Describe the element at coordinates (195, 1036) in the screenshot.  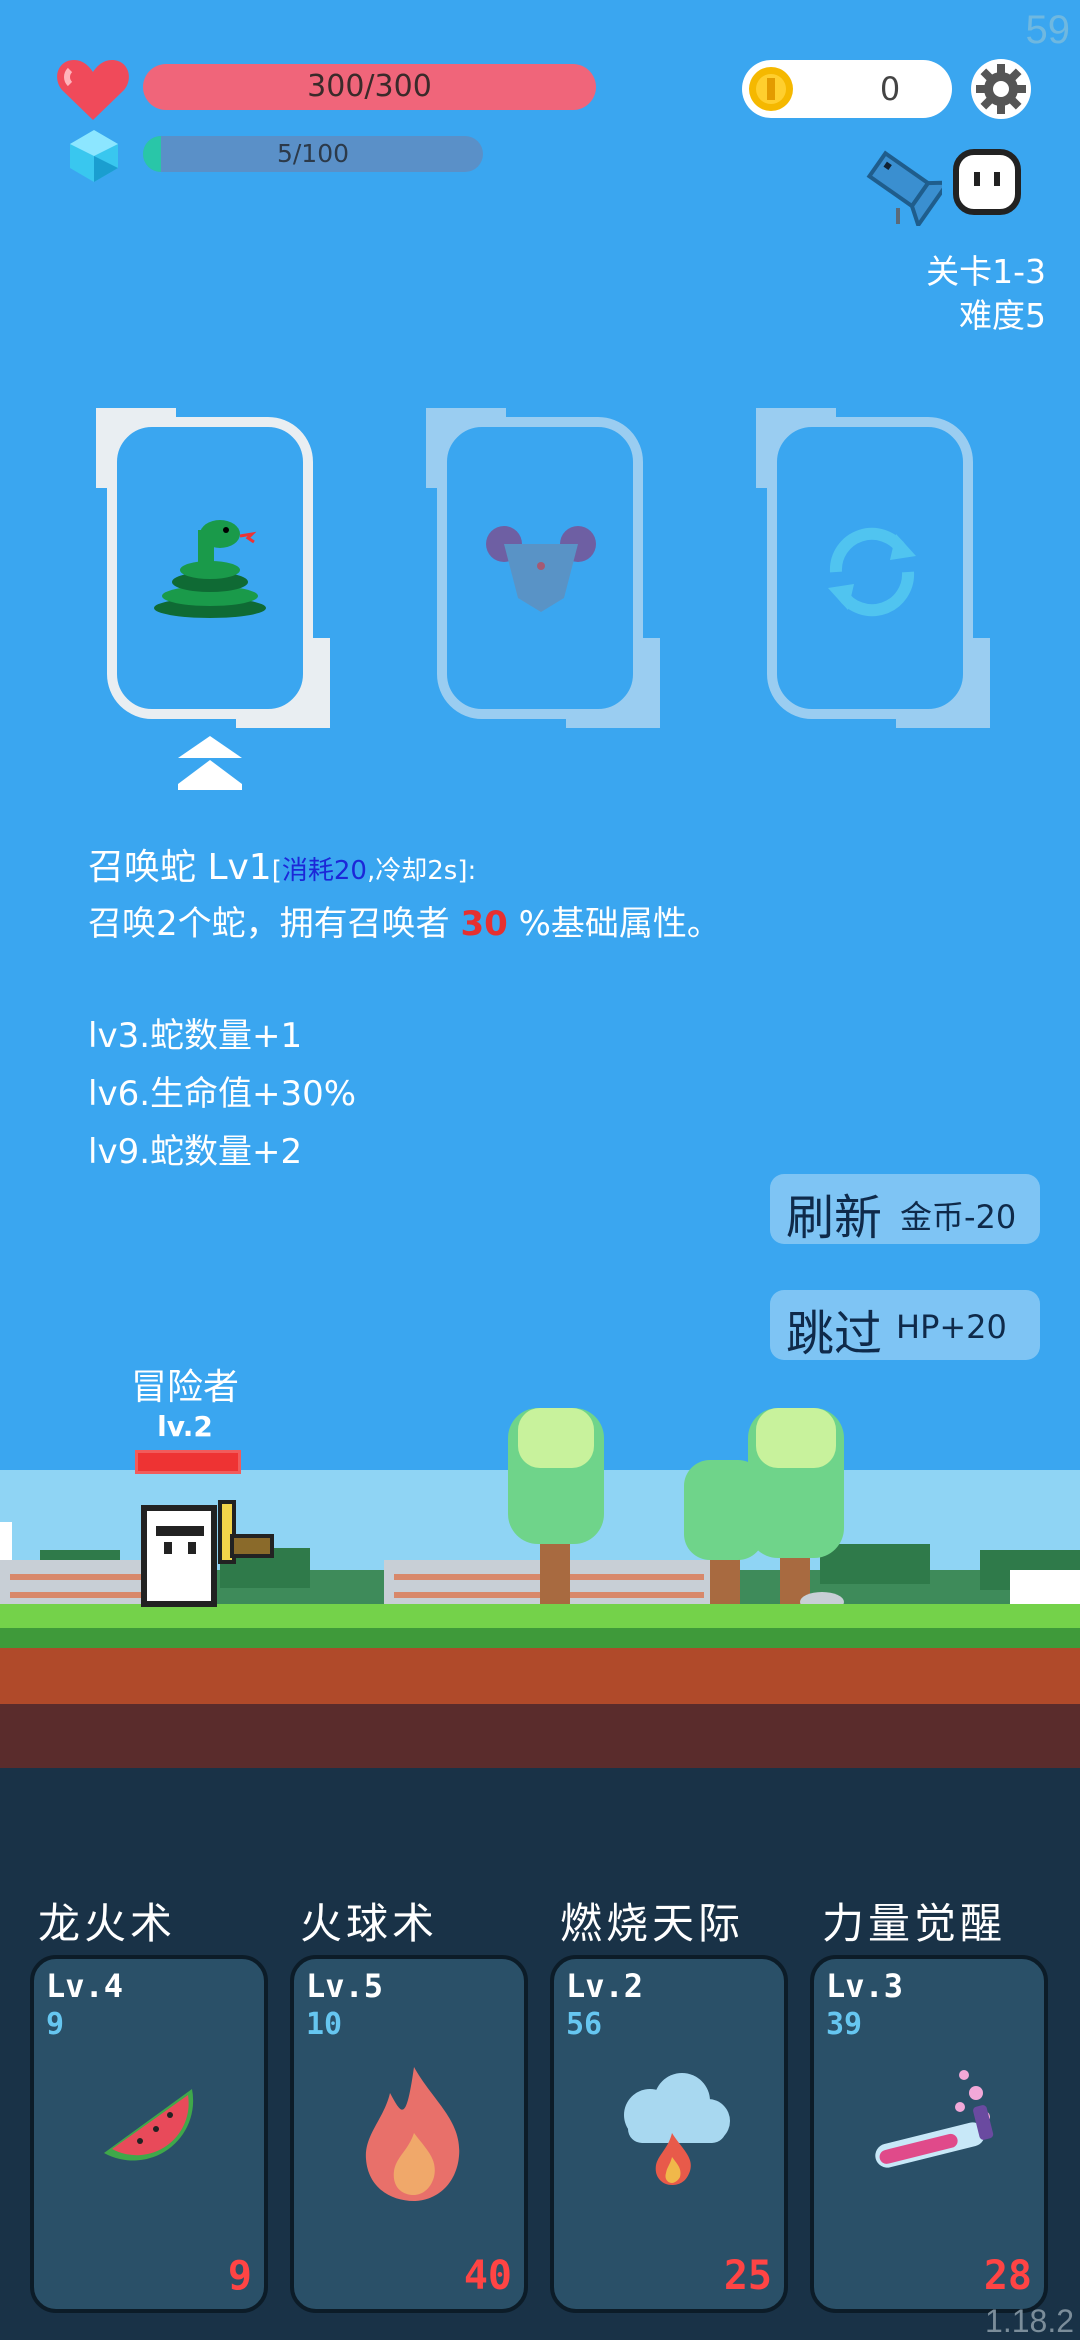
I see `upgrade-line-1: lv3.蛇数量+1` at that location.